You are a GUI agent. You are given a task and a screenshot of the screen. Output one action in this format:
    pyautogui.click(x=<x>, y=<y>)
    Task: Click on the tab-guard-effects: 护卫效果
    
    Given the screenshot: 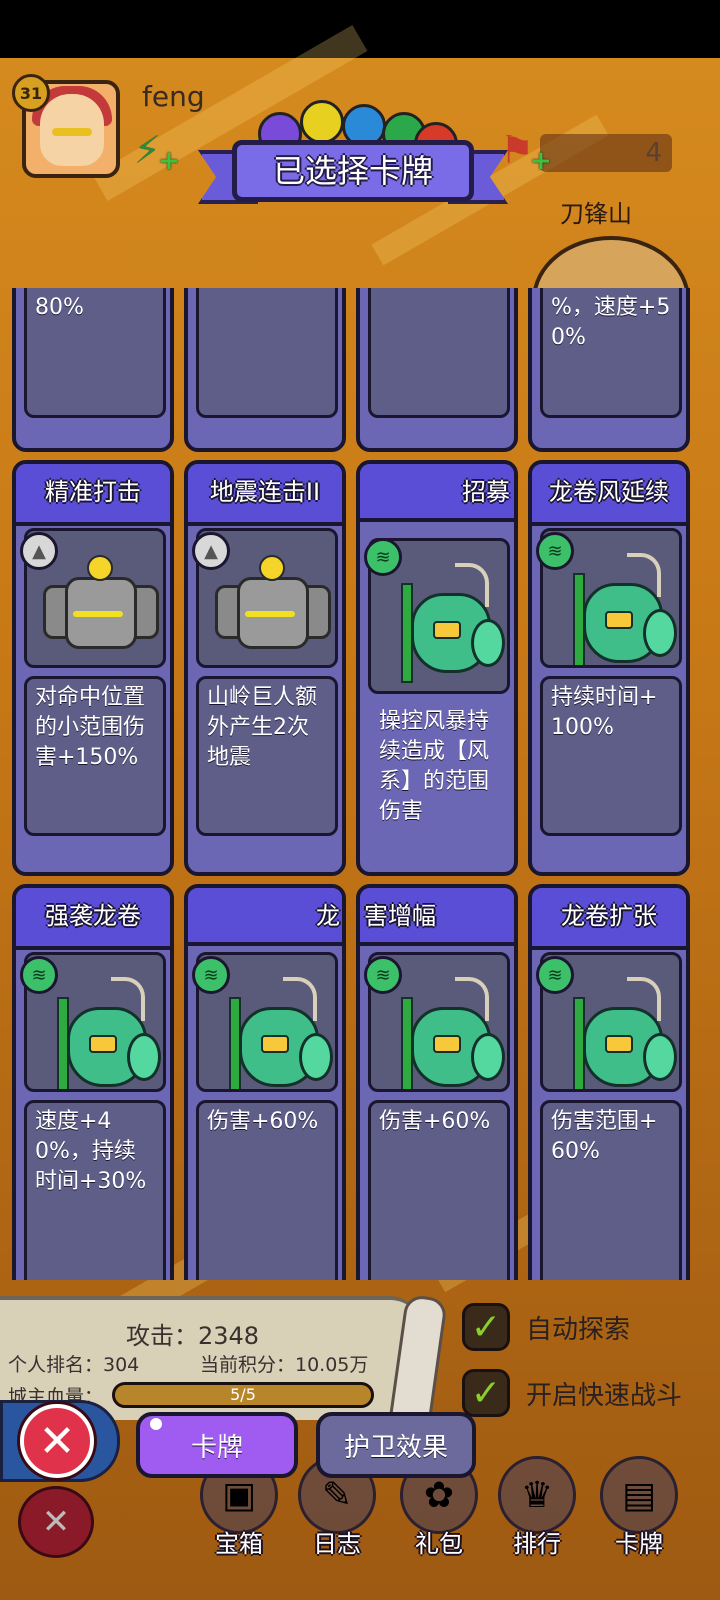 What is the action you would take?
    pyautogui.click(x=396, y=1445)
    